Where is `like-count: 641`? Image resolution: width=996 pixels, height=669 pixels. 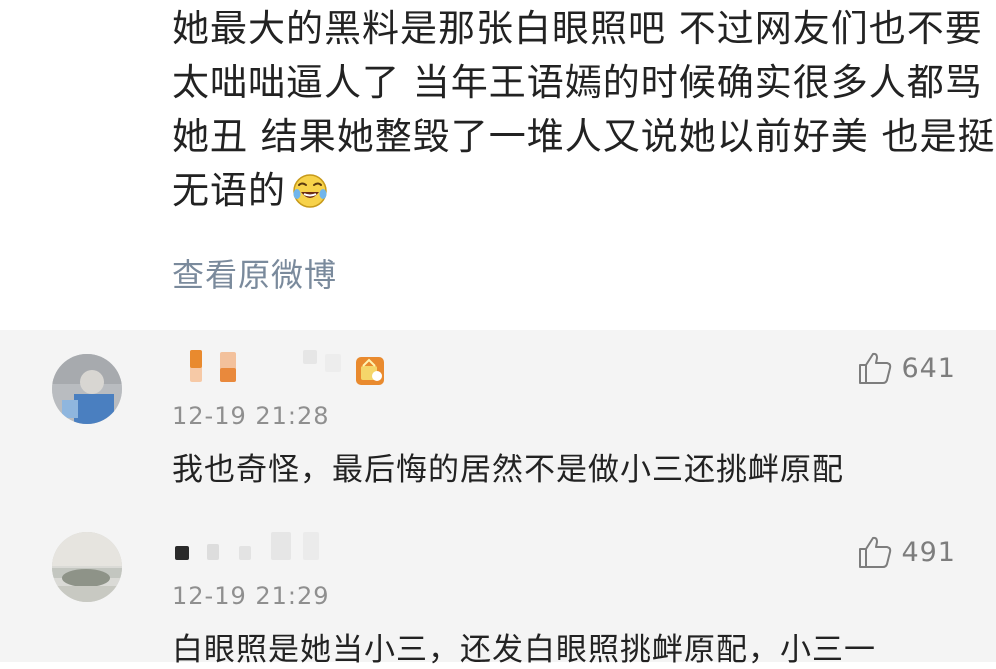
like-count: 641 is located at coordinates (928, 368).